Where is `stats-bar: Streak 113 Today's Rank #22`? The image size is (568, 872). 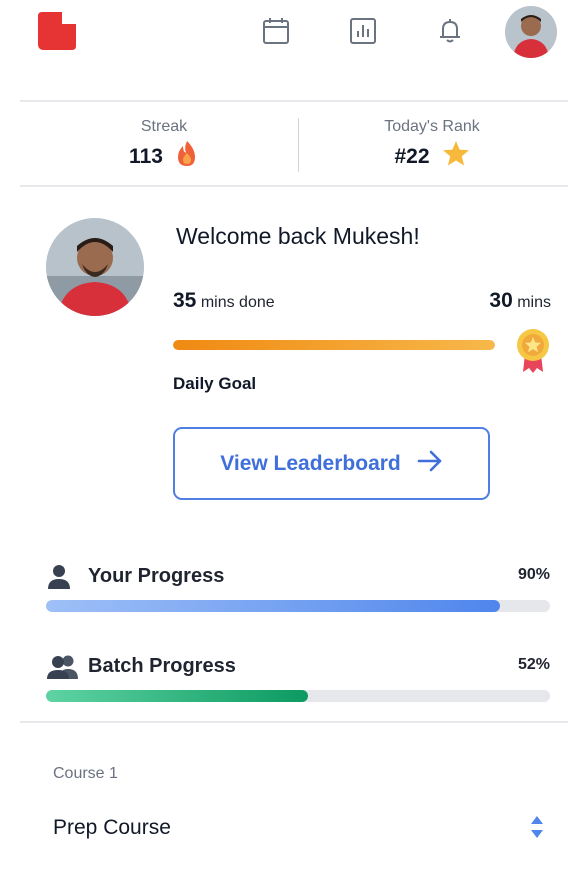
stats-bar: Streak 113 Today's Rank #22 is located at coordinates (294, 145).